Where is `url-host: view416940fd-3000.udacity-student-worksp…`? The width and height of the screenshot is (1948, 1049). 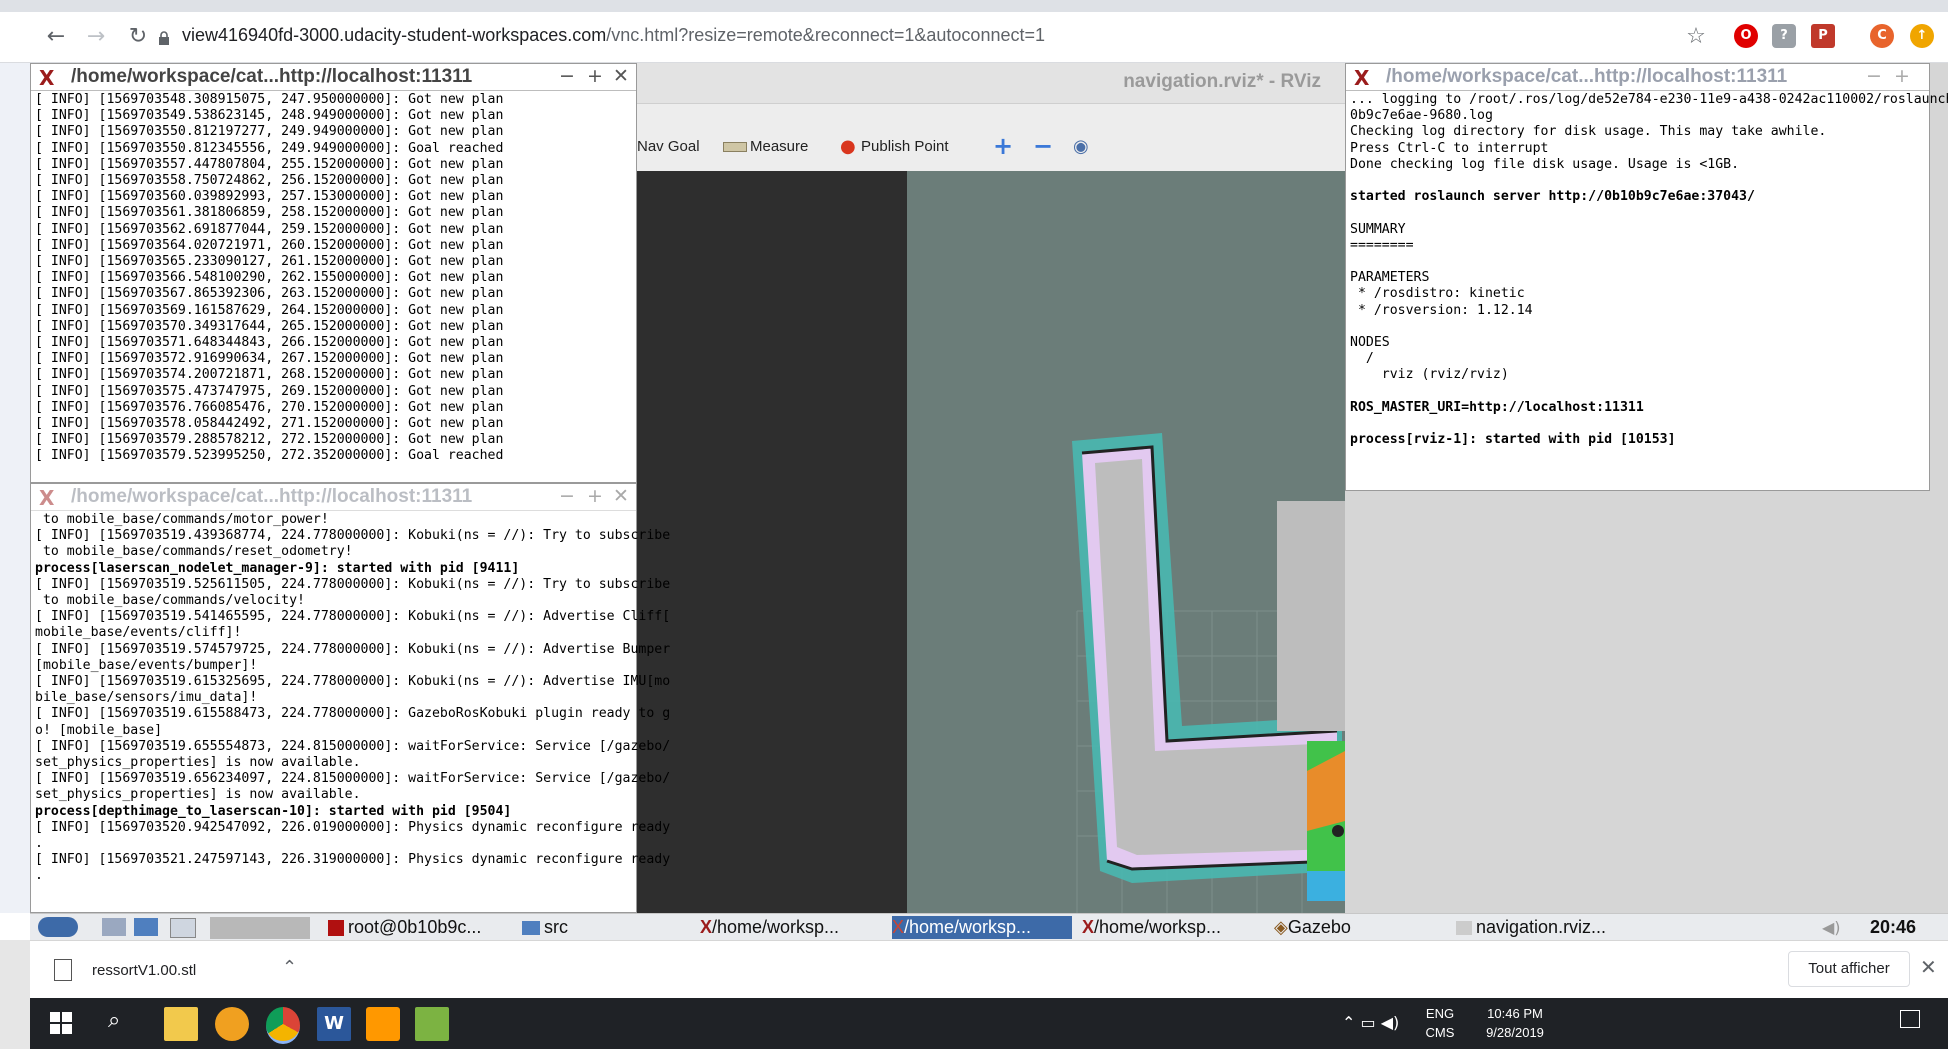 url-host: view416940fd-3000.udacity-student-worksp… is located at coordinates (394, 35).